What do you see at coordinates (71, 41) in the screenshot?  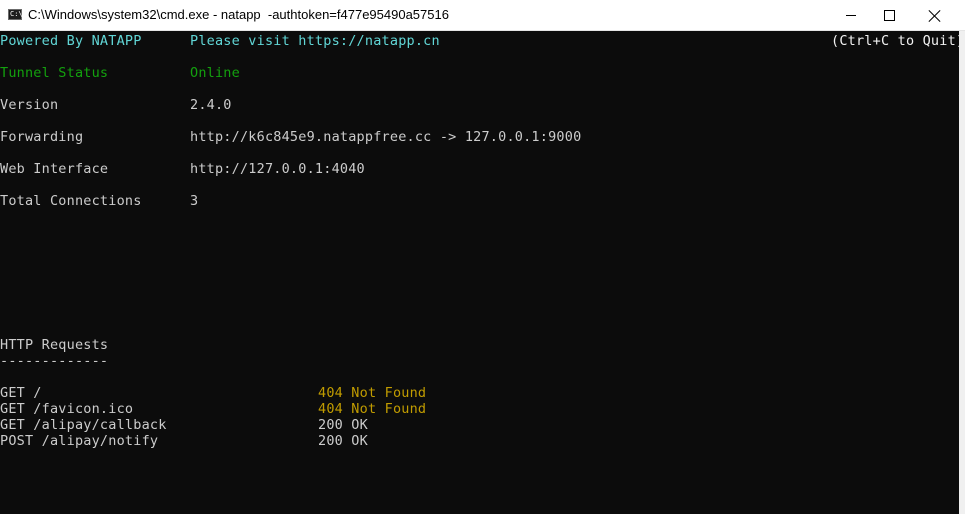 I see `powered-by-text: Powered By NATAPP` at bounding box center [71, 41].